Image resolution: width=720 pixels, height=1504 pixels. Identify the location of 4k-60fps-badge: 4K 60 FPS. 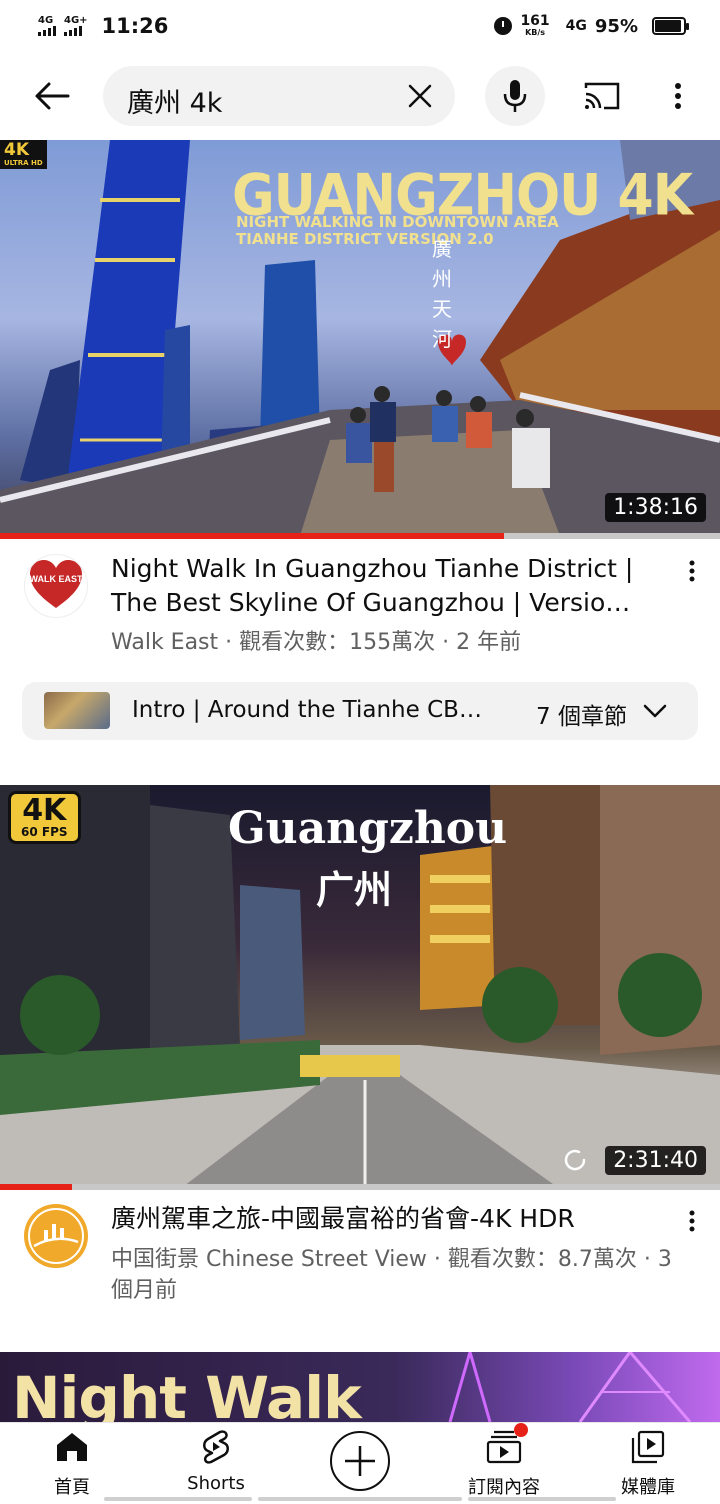
(44, 817).